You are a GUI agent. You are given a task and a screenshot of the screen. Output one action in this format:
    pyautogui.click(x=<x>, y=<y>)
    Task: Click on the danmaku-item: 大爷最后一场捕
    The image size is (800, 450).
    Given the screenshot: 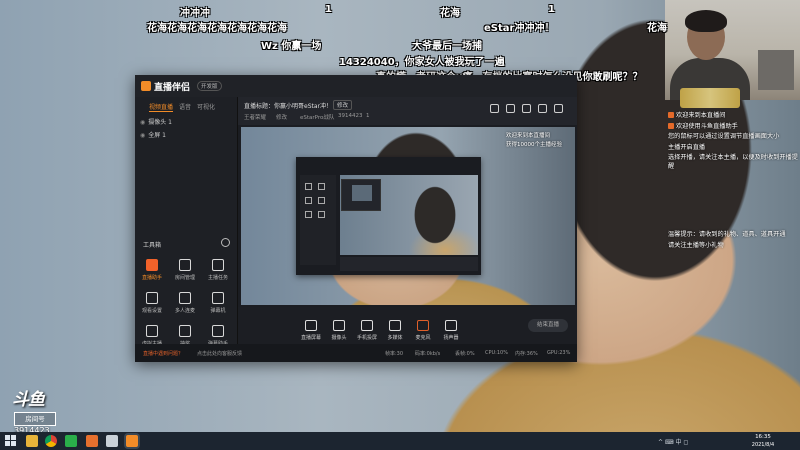 What is the action you would take?
    pyautogui.click(x=447, y=46)
    